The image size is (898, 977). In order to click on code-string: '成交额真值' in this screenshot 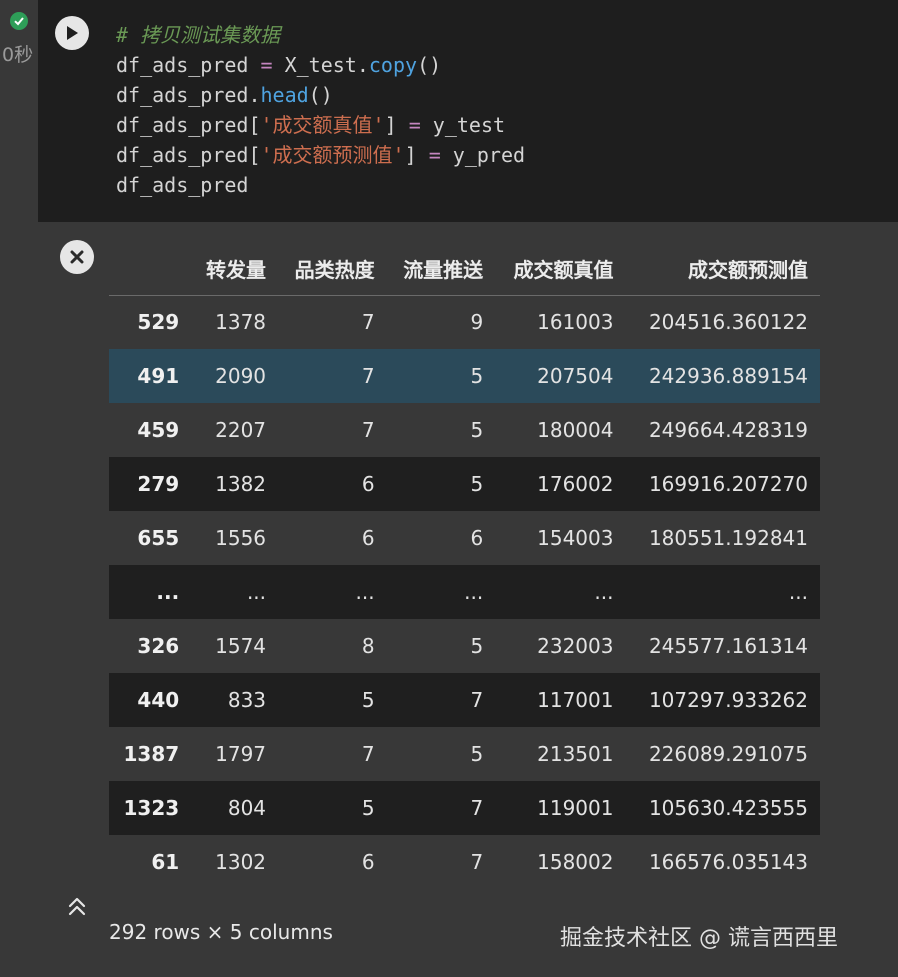, I will do `click(322, 125)`.